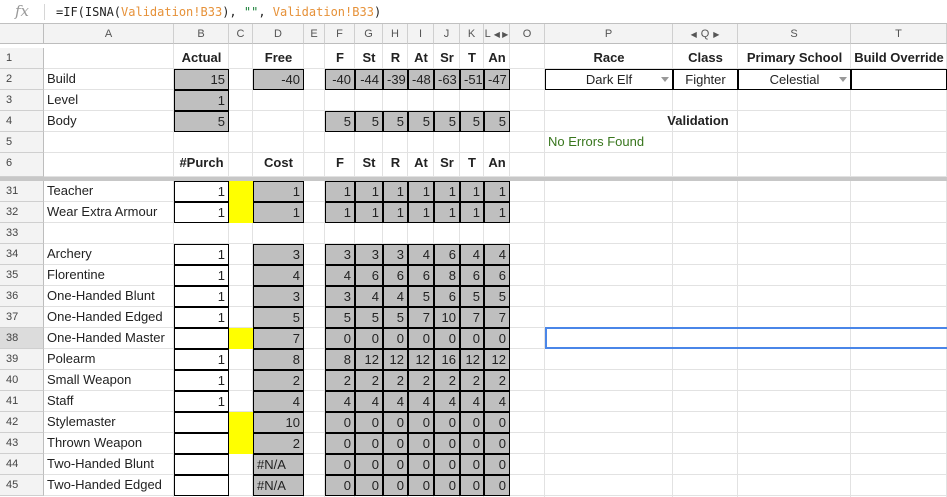  What do you see at coordinates (22, 422) in the screenshot?
I see `row-header-42: 42` at bounding box center [22, 422].